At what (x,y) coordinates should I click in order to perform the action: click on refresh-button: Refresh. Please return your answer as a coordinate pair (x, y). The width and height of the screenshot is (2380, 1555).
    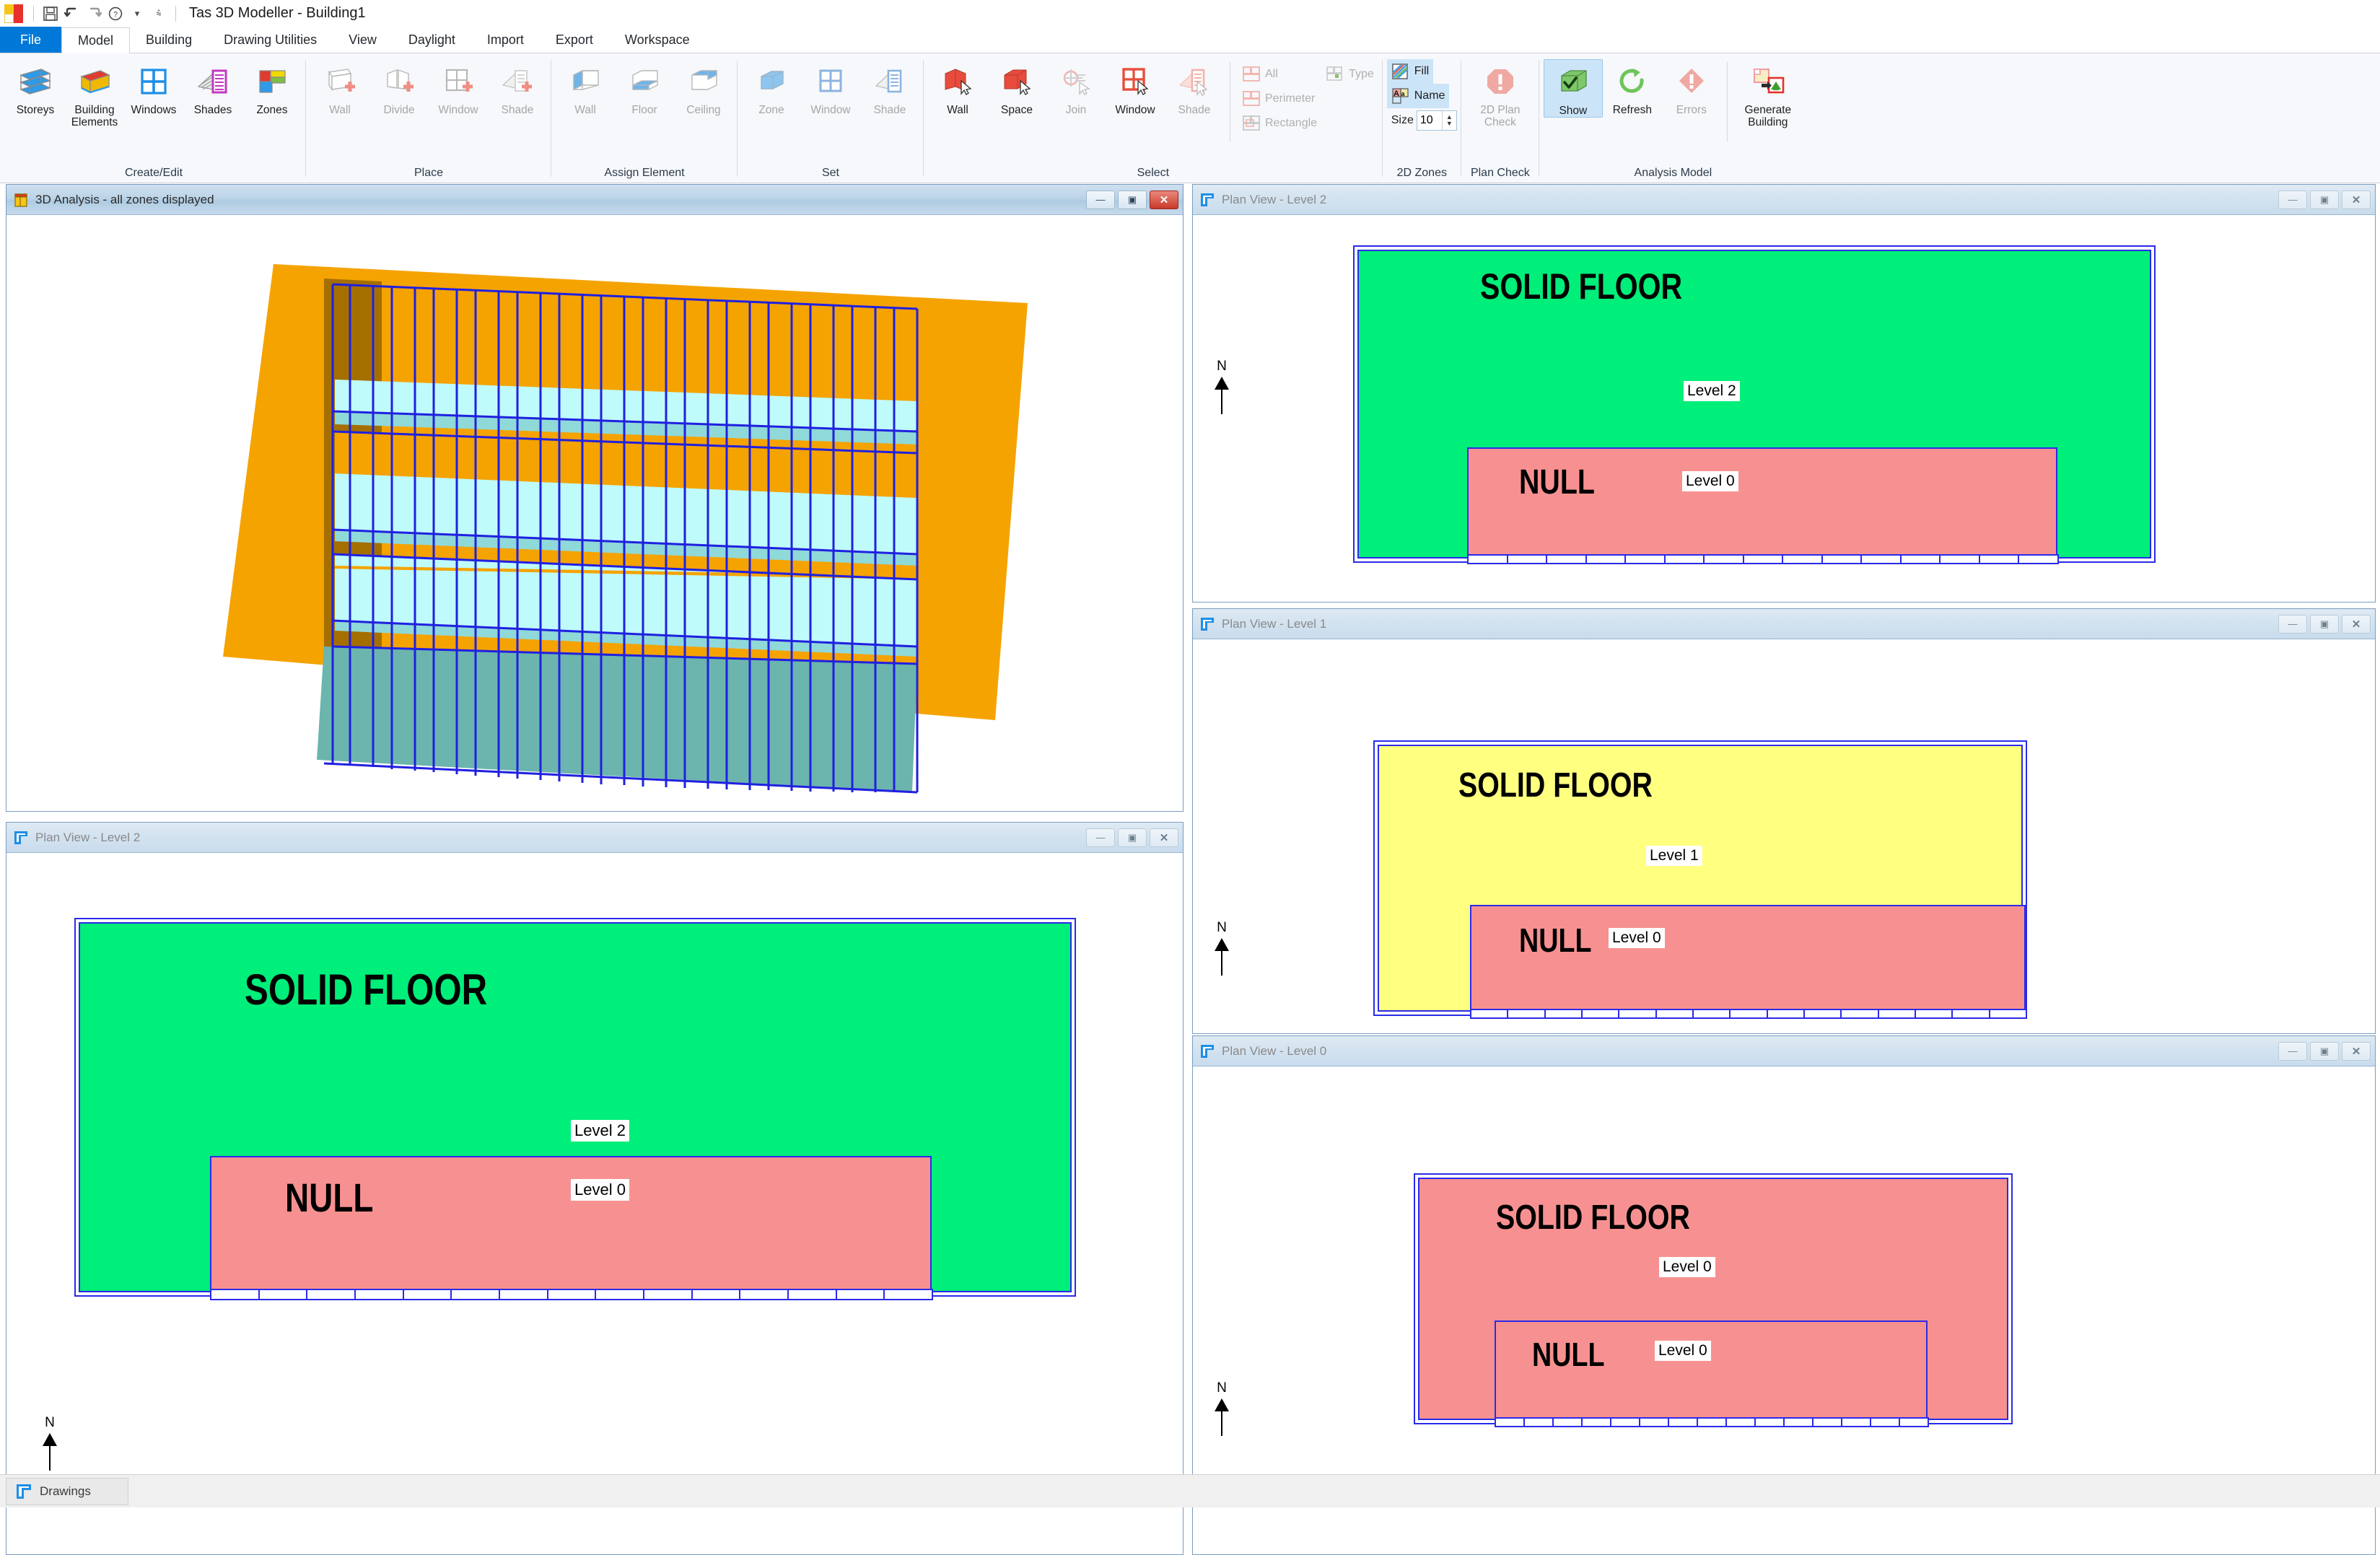
    Looking at the image, I should click on (1632, 87).